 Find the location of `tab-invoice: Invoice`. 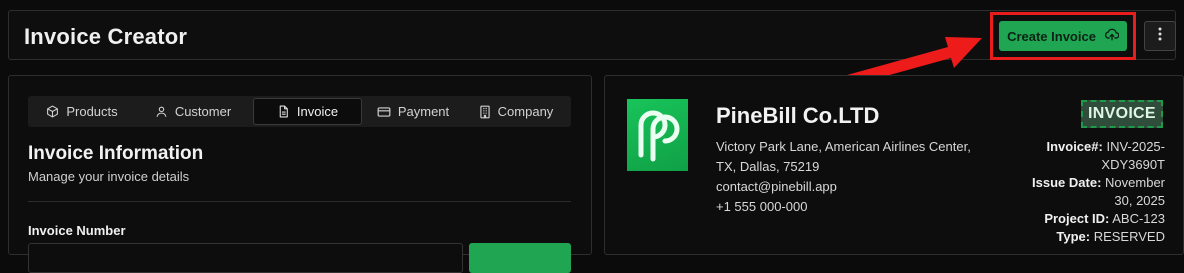

tab-invoice: Invoice is located at coordinates (307, 111).